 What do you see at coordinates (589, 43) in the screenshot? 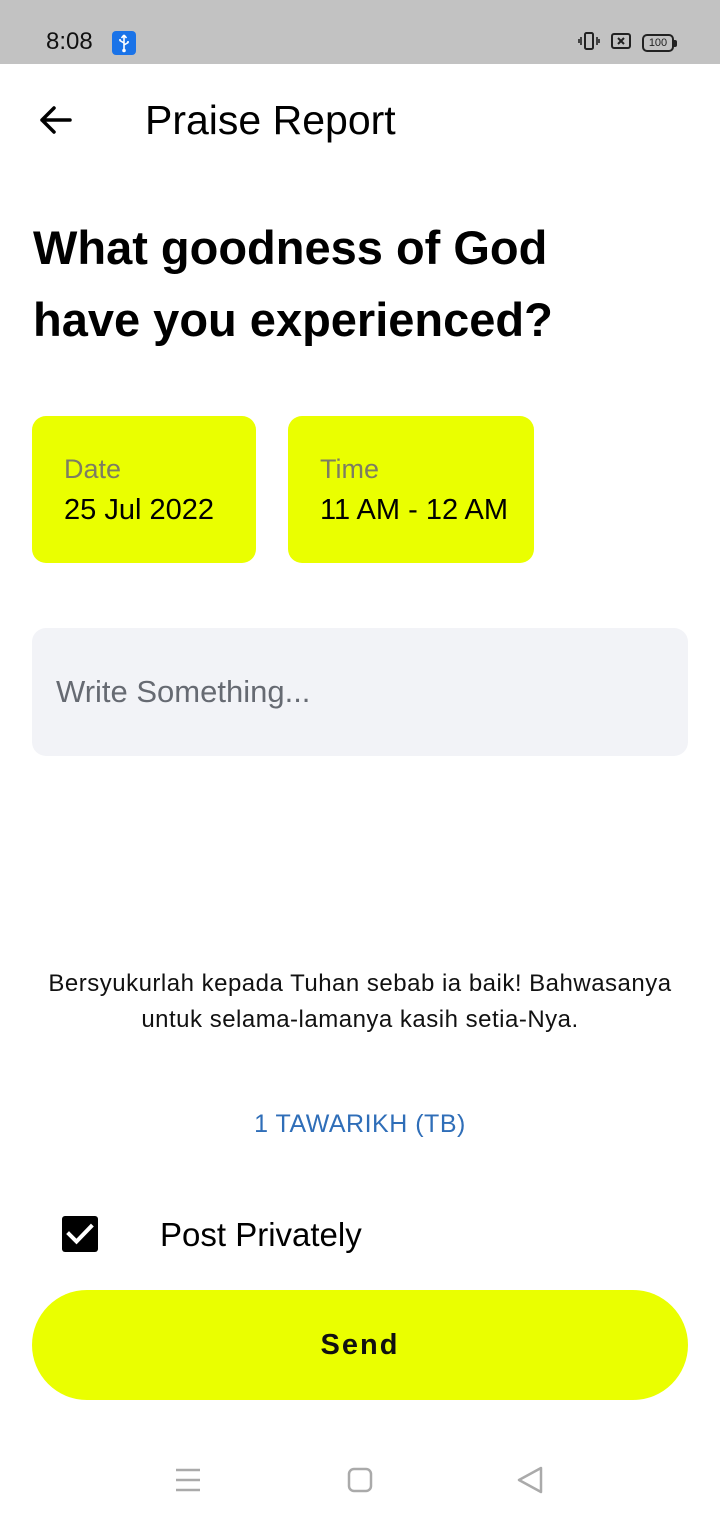
I see `vibrate-icon` at bounding box center [589, 43].